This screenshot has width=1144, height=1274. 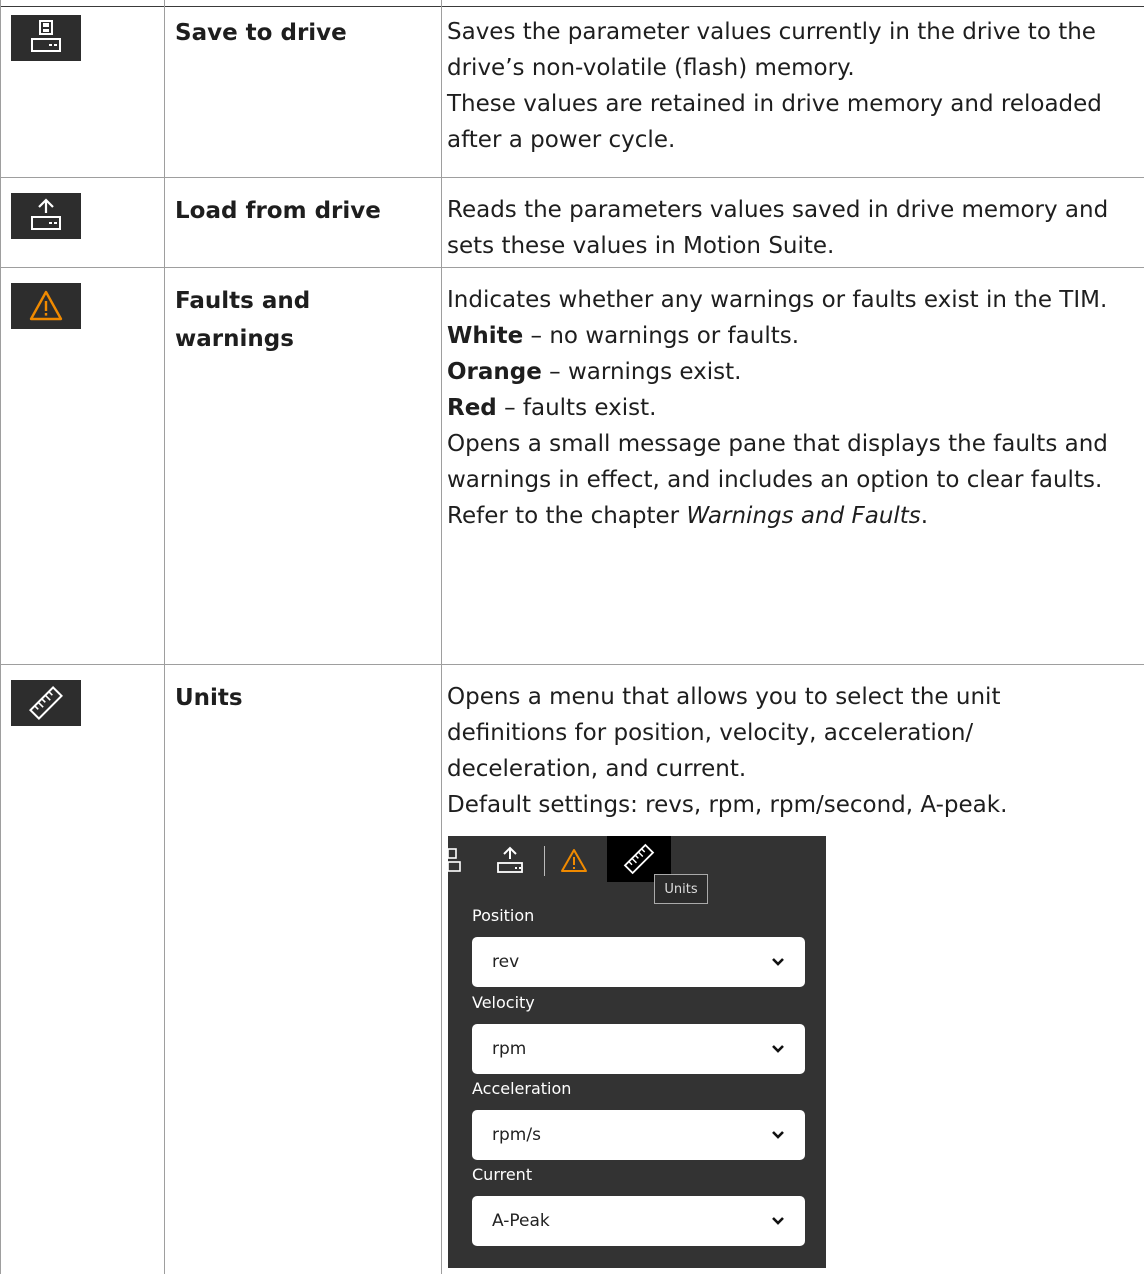 I want to click on refer-suffix: ., so click(x=924, y=516).